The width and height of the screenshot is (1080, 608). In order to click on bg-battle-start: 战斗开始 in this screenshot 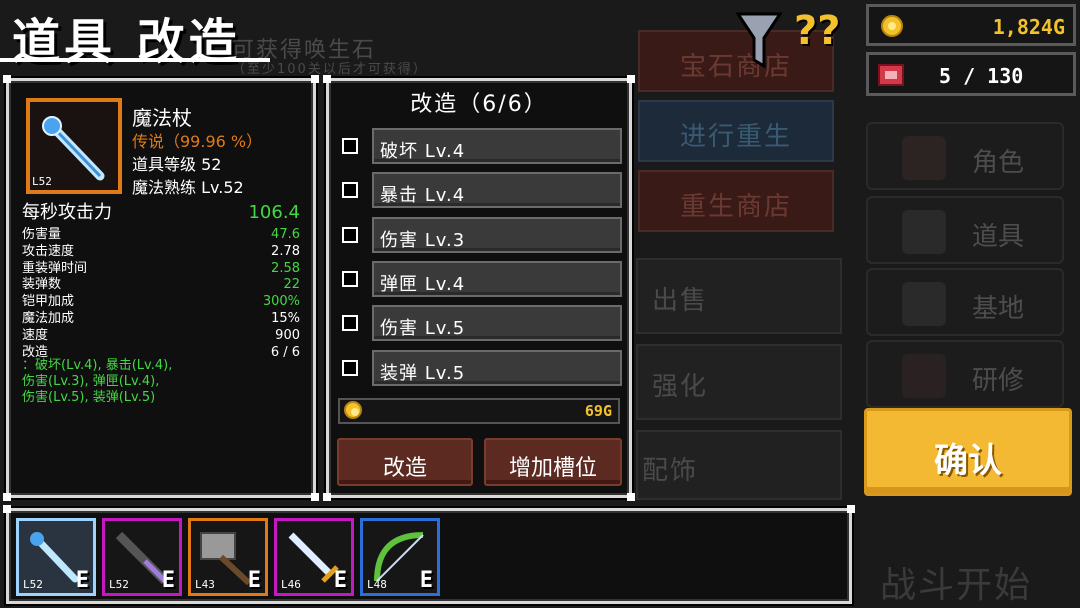, I will do `click(956, 585)`.